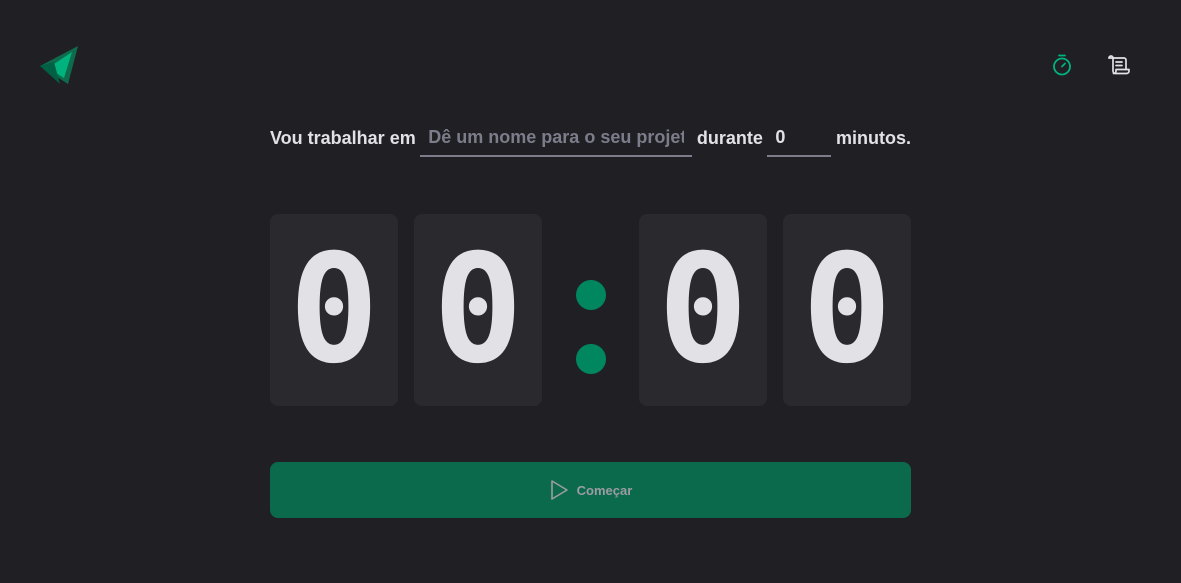  Describe the element at coordinates (799, 138) in the screenshot. I see `minutes-input` at that location.